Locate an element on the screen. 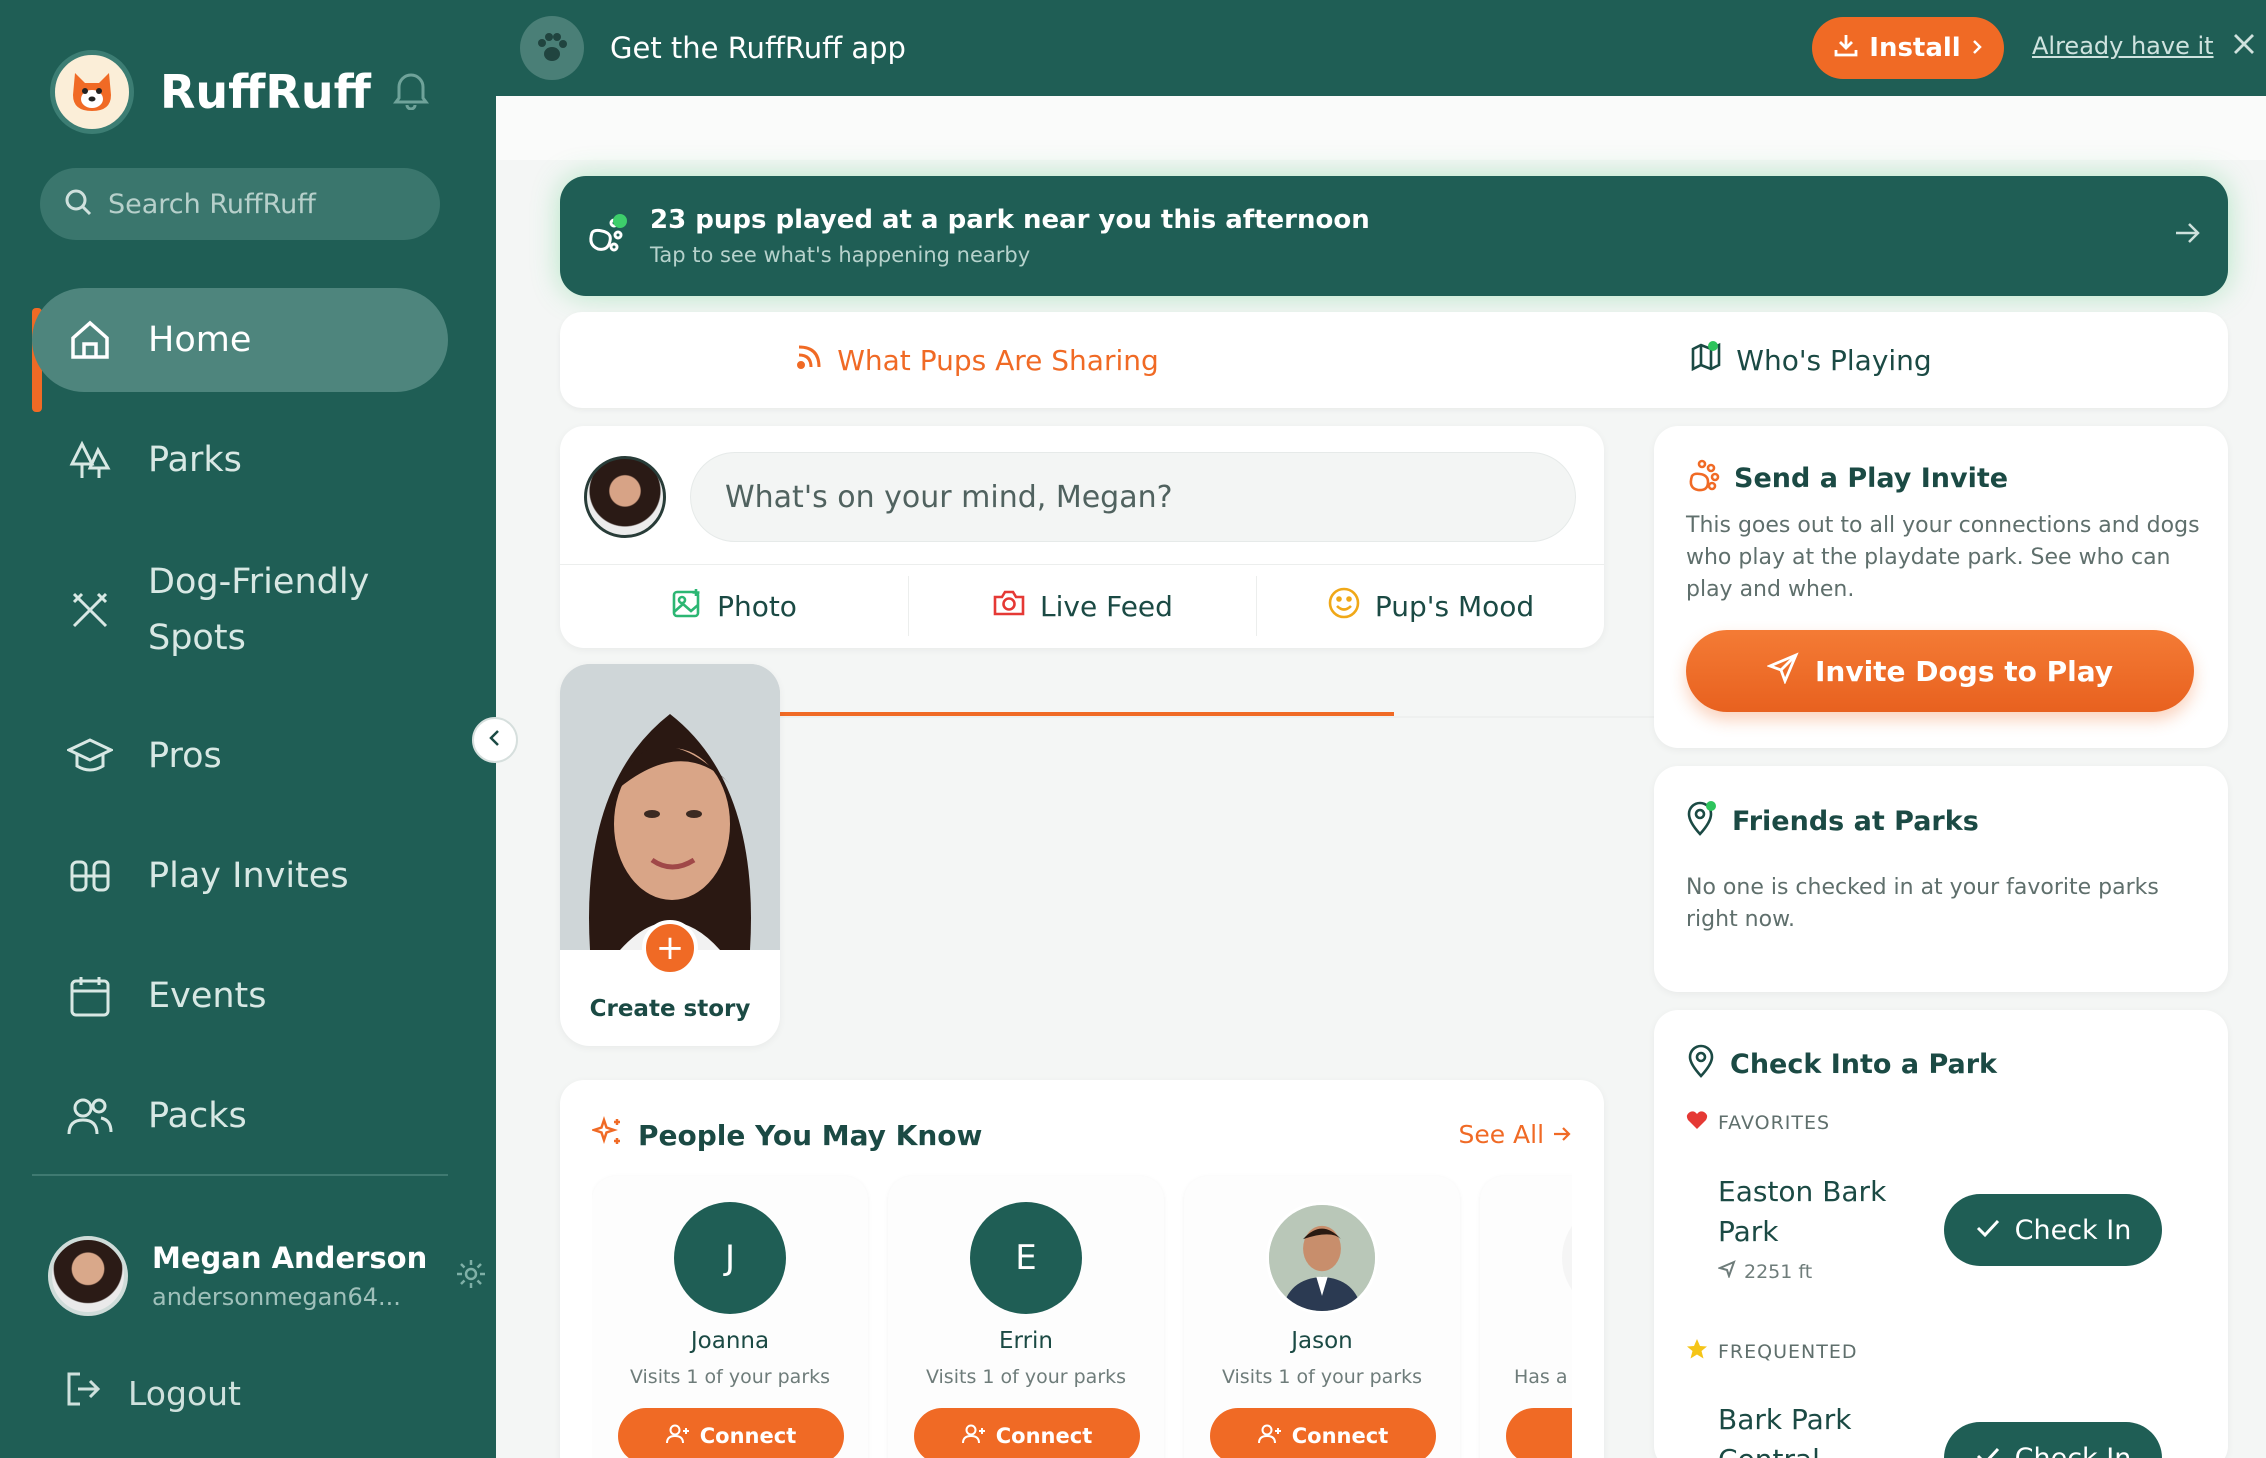  story-photo is located at coordinates (670, 807).